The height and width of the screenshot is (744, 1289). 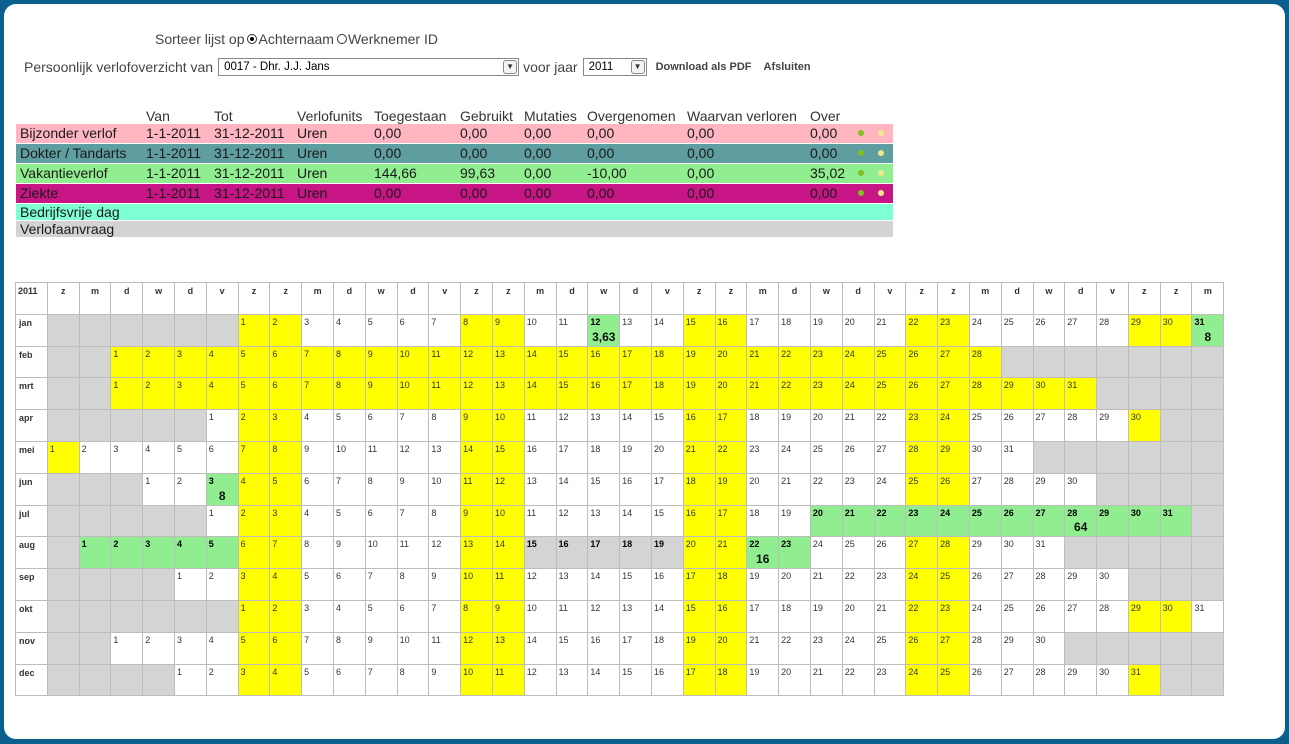 What do you see at coordinates (1112, 616) in the screenshot?
I see `day-cell: 28` at bounding box center [1112, 616].